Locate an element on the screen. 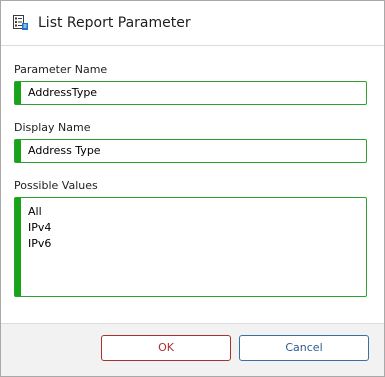  possible-value-item: All is located at coordinates (35, 211).